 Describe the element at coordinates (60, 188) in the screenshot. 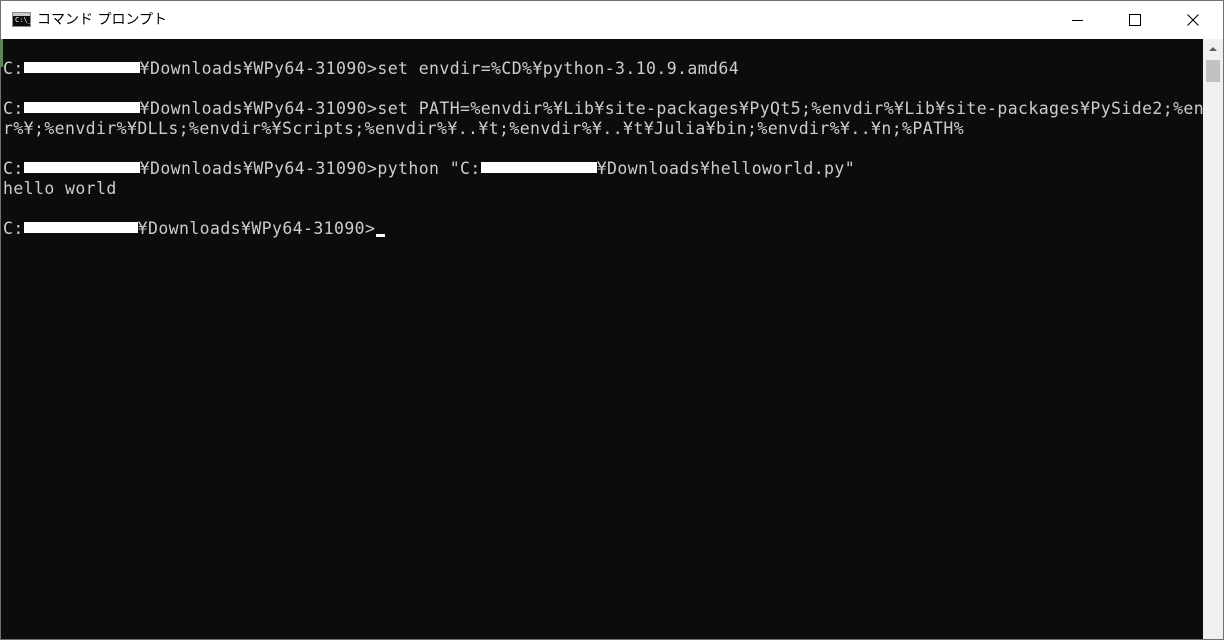

I see `console-output-line: hello world` at that location.